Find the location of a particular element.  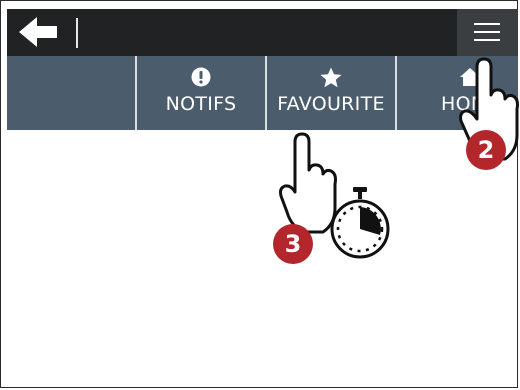

hamburger-menu-icon is located at coordinates (487, 32).